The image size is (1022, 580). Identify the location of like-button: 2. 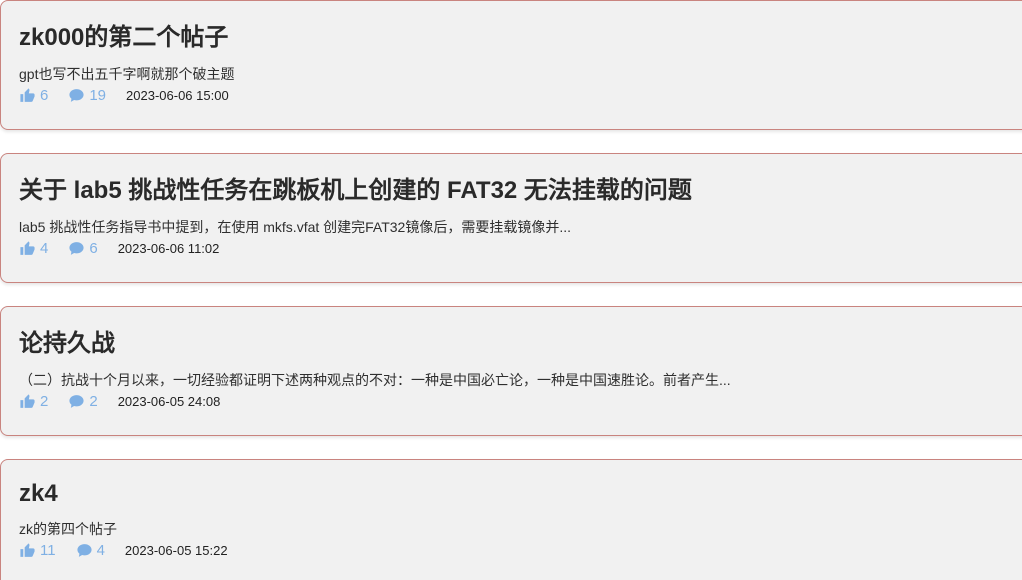
(33, 401).